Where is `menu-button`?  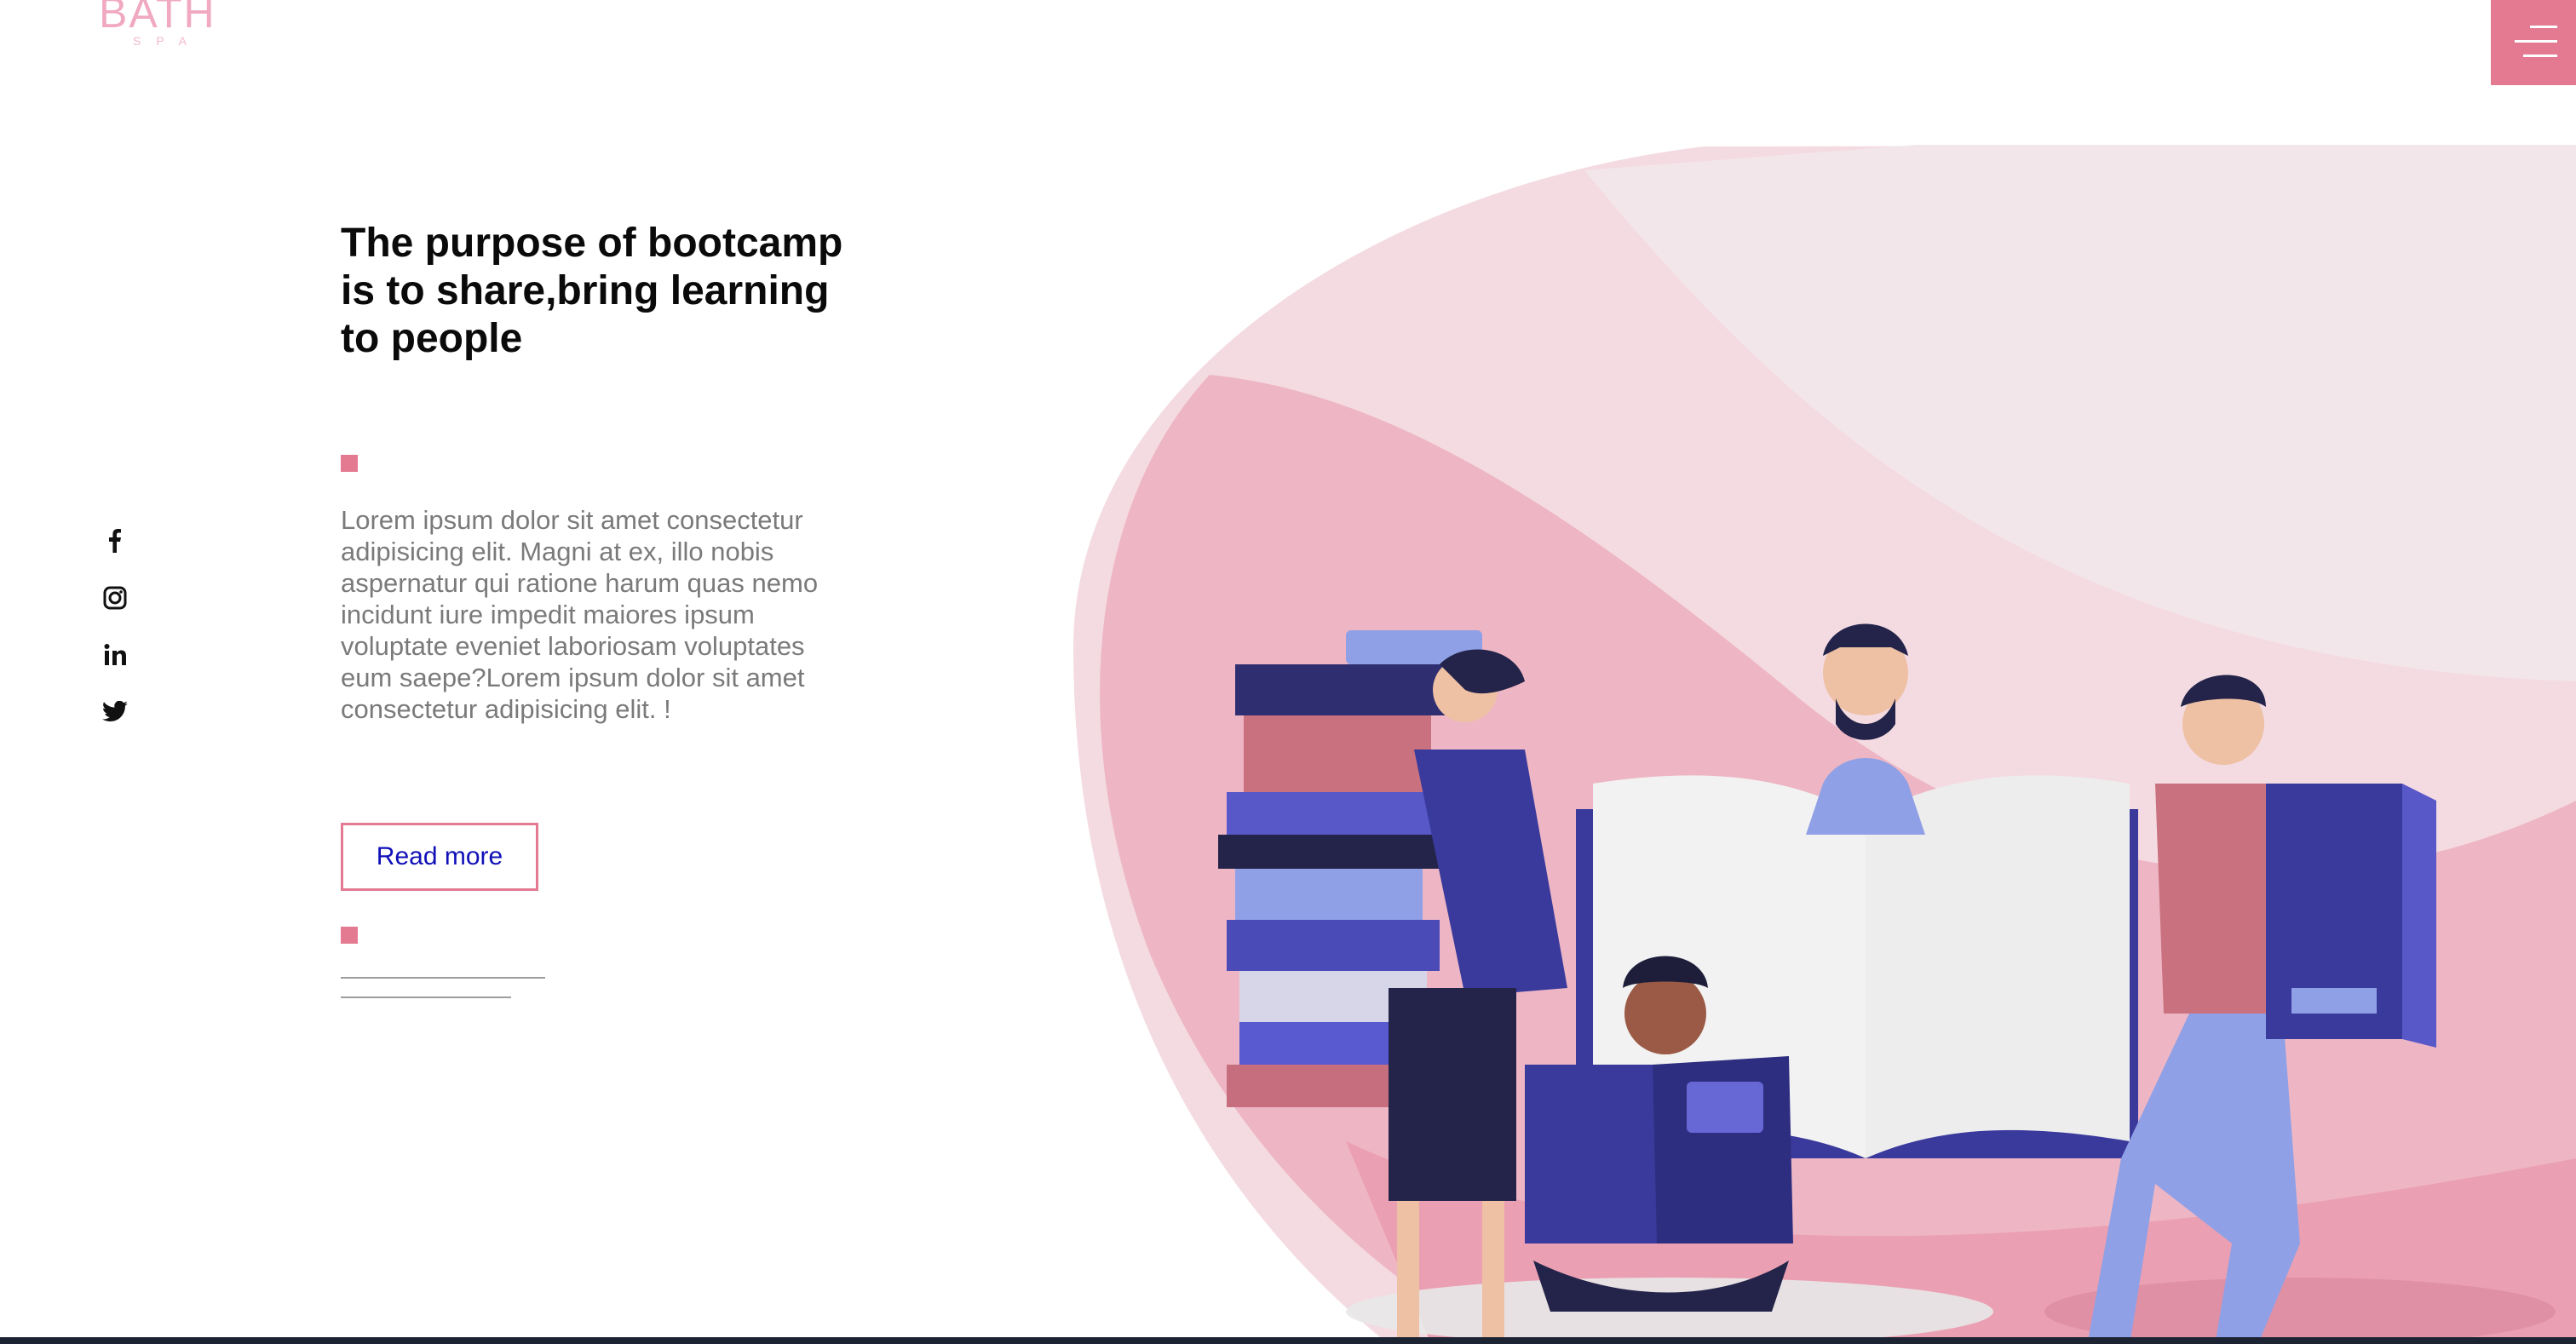
menu-button is located at coordinates (2533, 42).